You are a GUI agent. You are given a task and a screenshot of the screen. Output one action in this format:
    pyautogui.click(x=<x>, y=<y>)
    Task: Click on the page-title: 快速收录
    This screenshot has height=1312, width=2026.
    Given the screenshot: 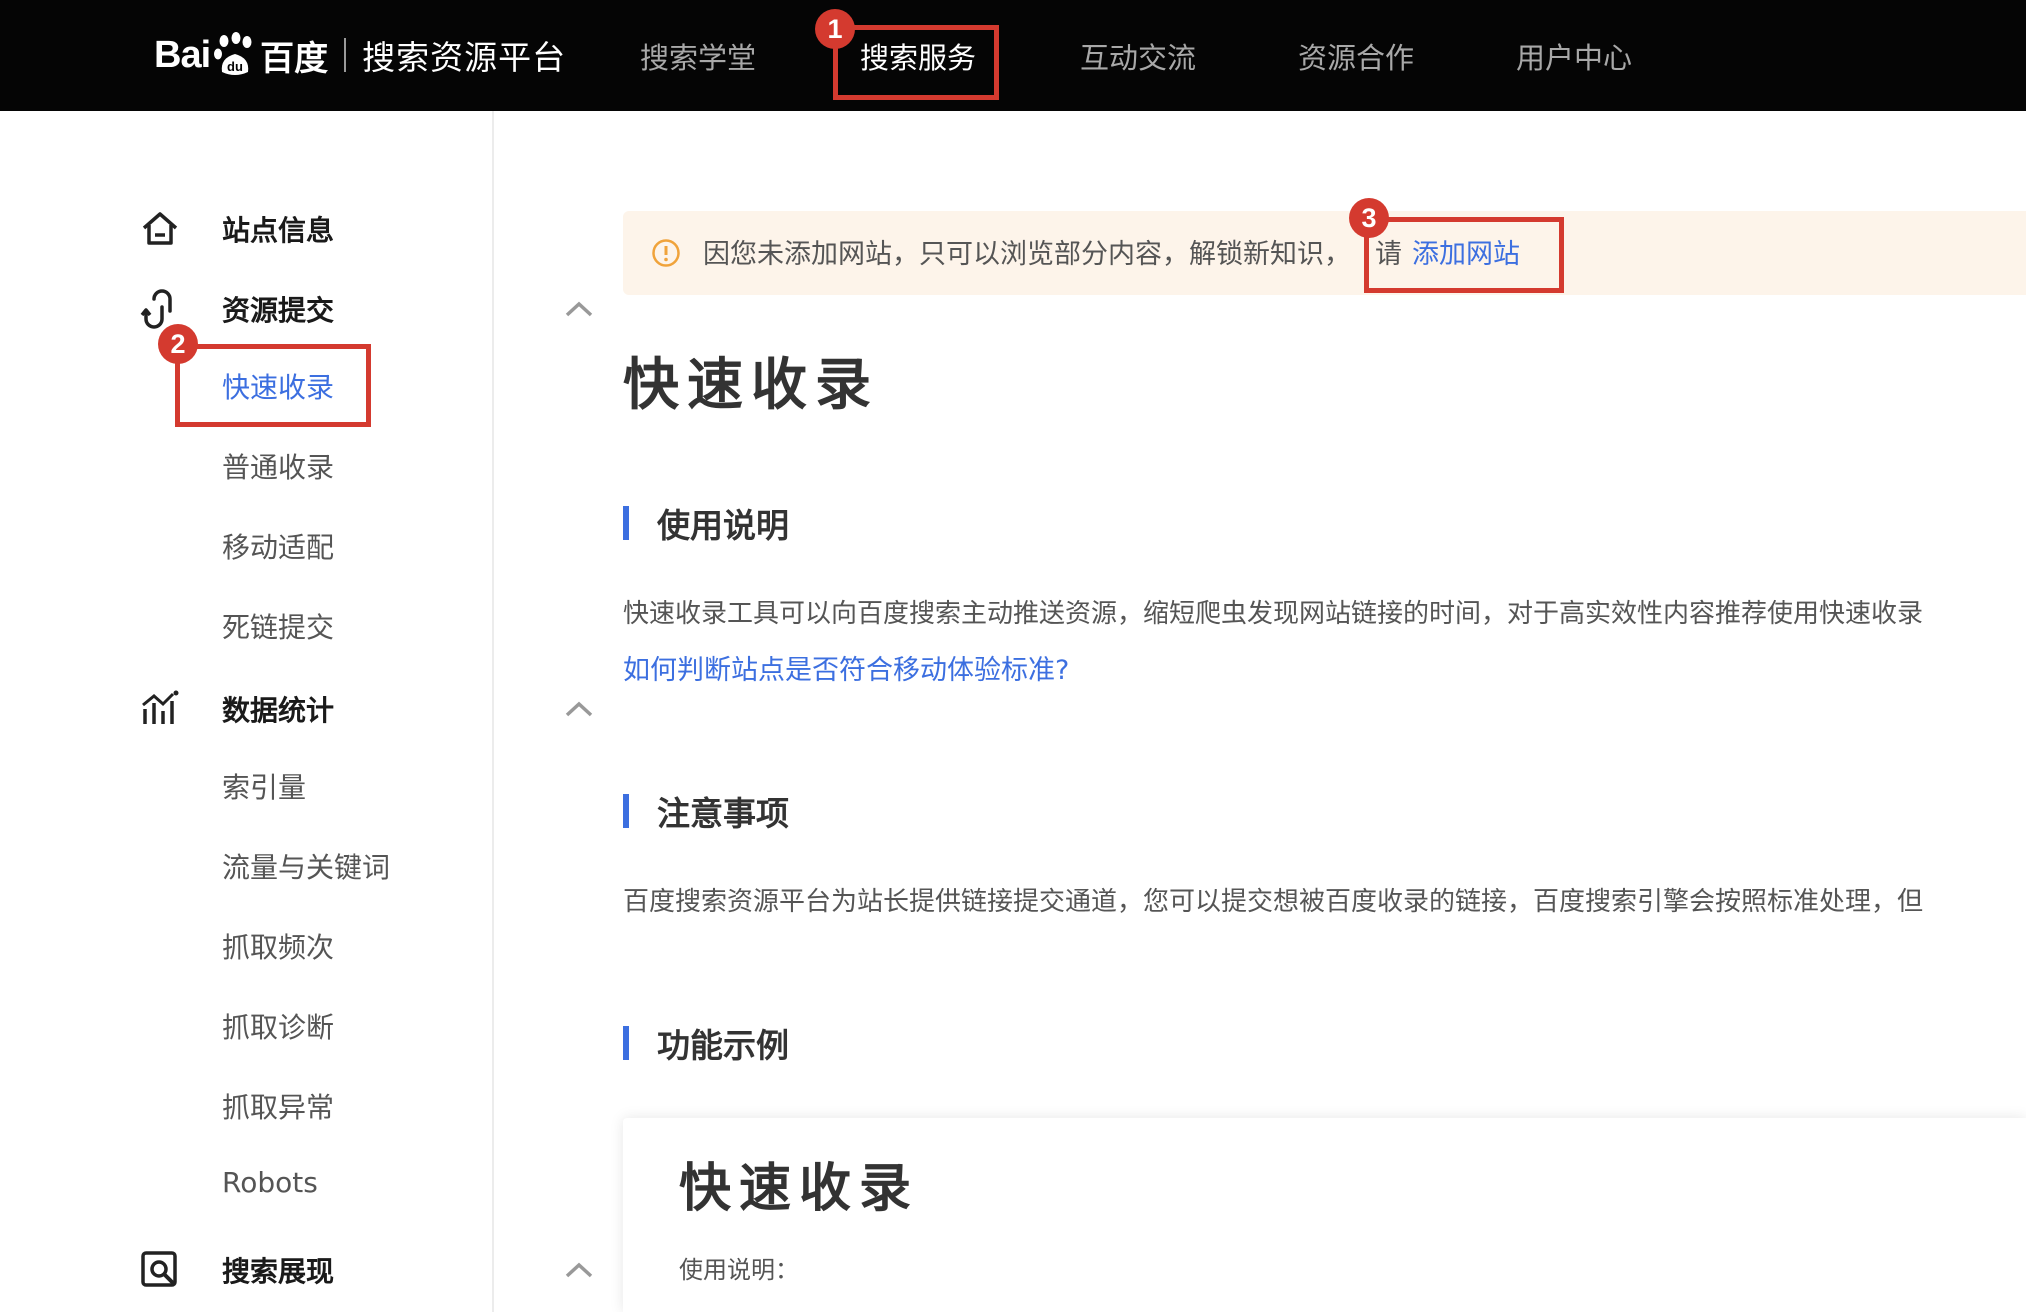 What is the action you would take?
    pyautogui.click(x=751, y=385)
    